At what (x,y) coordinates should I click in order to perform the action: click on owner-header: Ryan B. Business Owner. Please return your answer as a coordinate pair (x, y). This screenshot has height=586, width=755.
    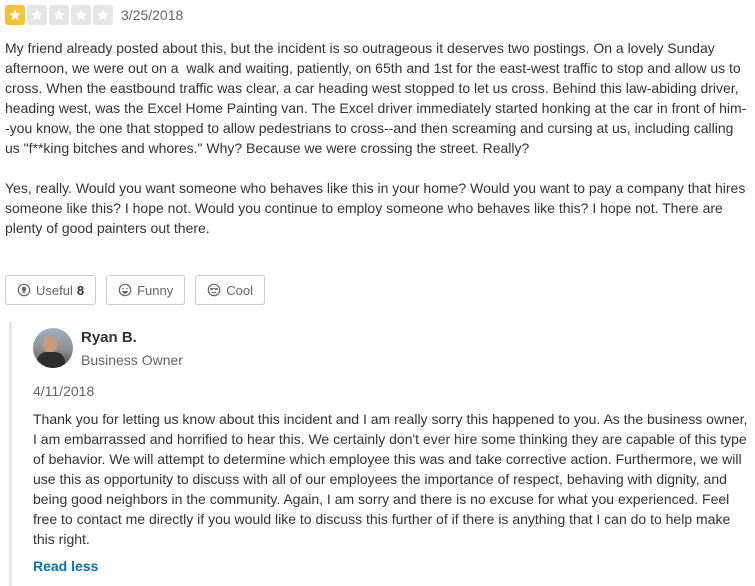
    Looking at the image, I should click on (108, 349).